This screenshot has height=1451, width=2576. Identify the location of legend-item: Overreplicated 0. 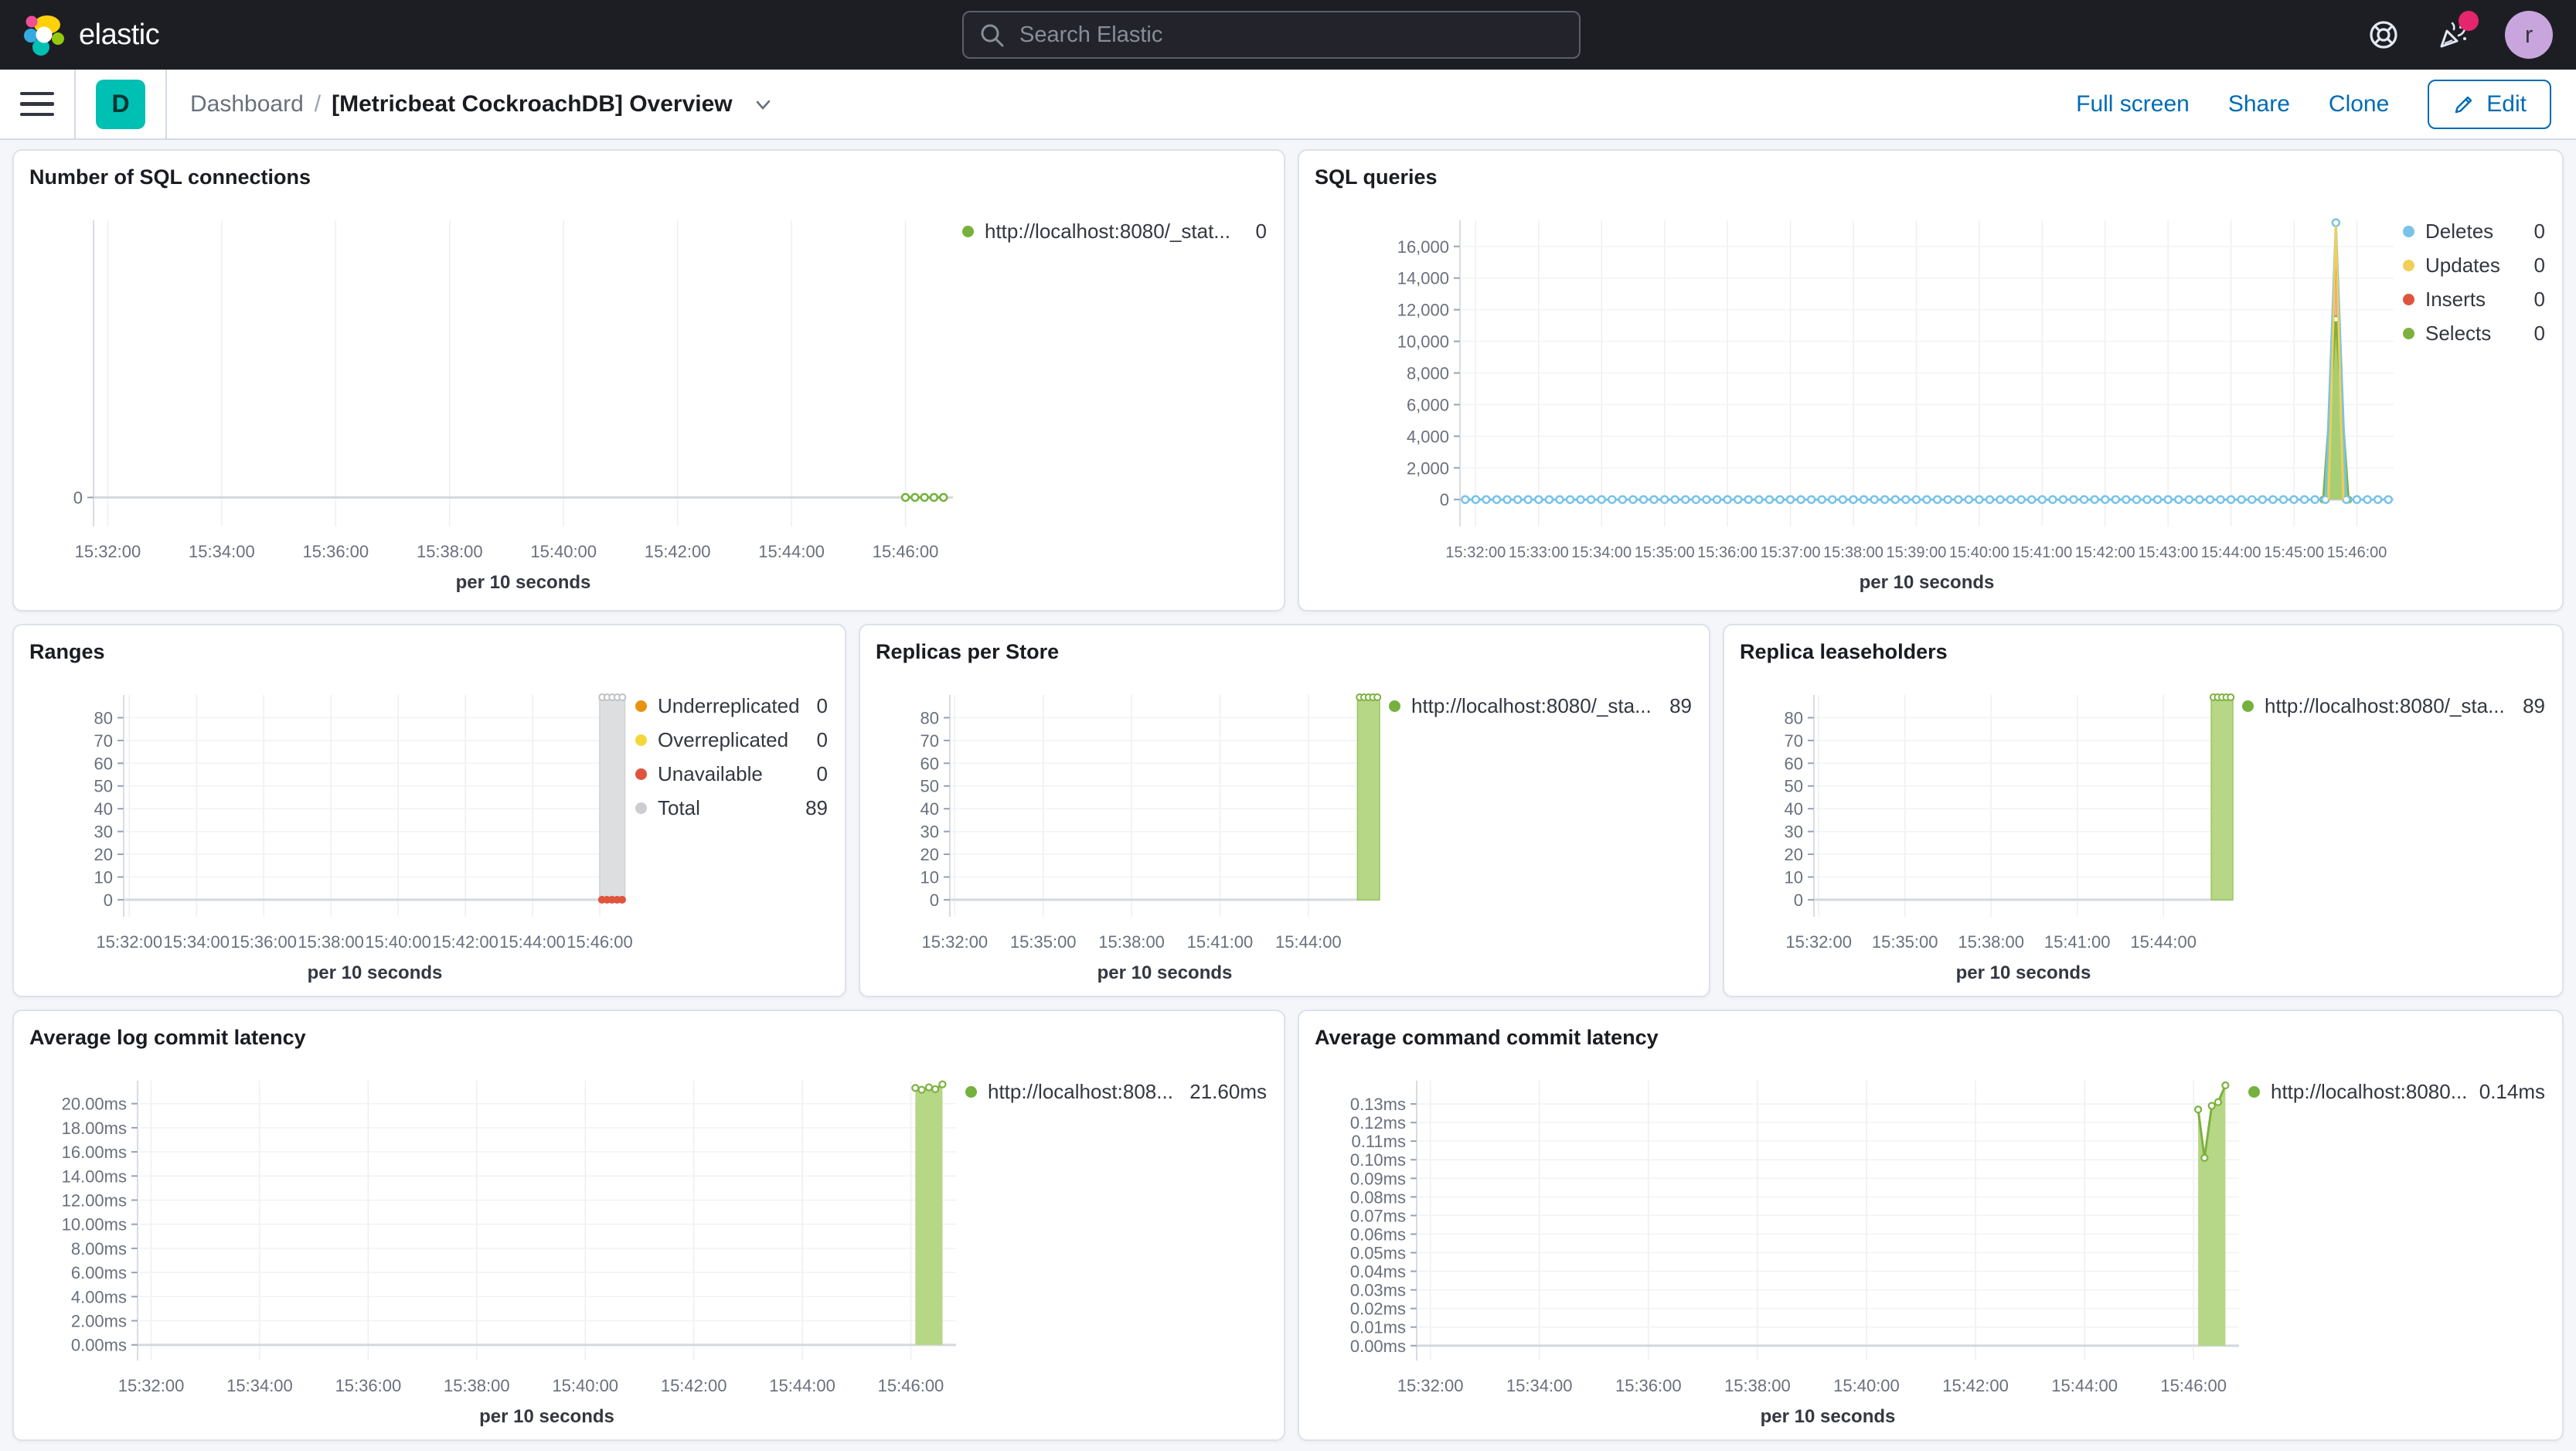
(733, 740).